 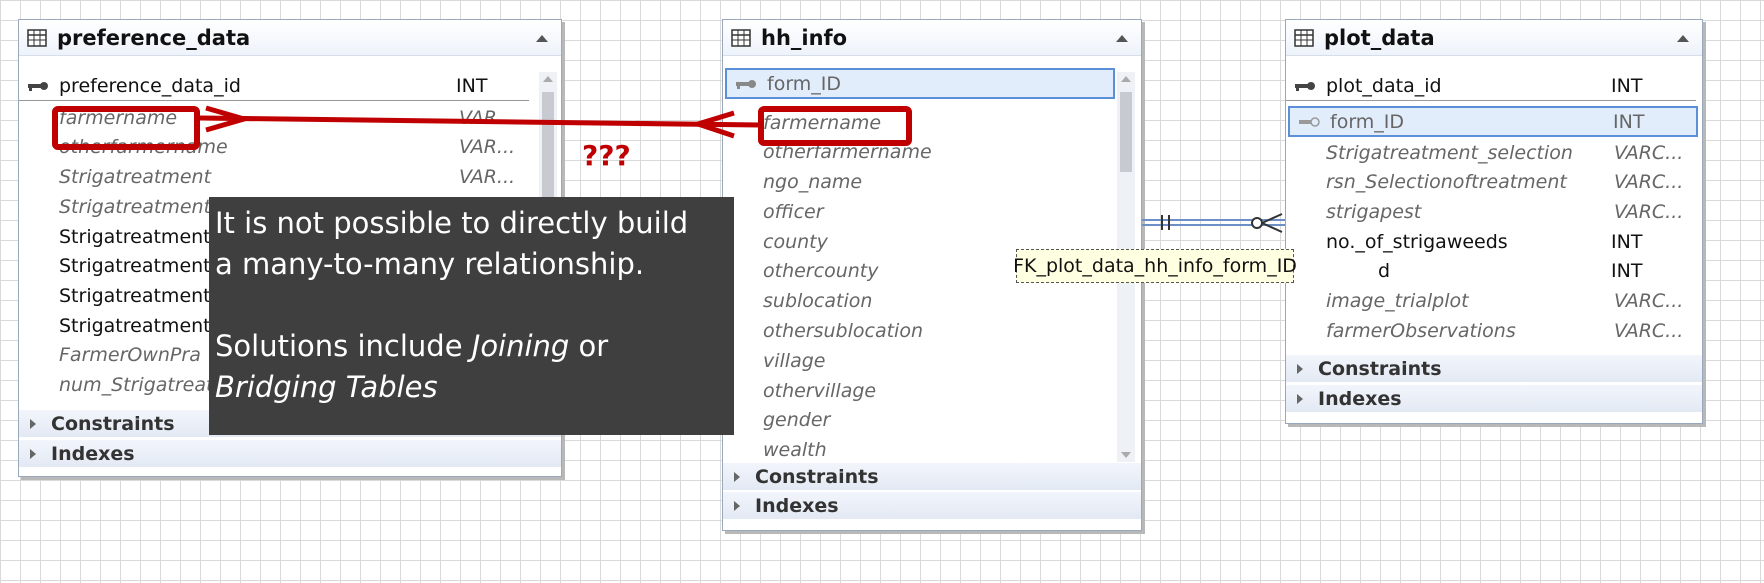 I want to click on column-row: gender, so click(x=918, y=419).